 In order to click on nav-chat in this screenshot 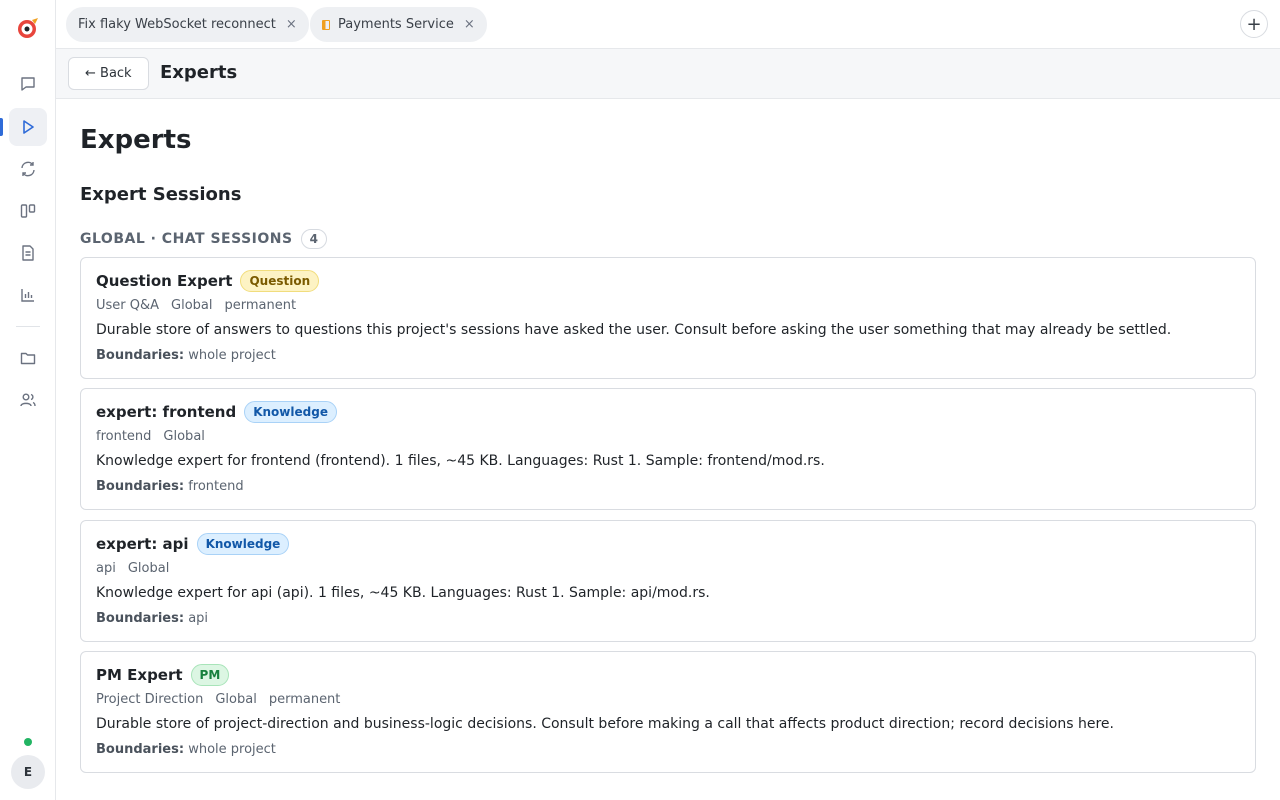, I will do `click(28, 84)`.